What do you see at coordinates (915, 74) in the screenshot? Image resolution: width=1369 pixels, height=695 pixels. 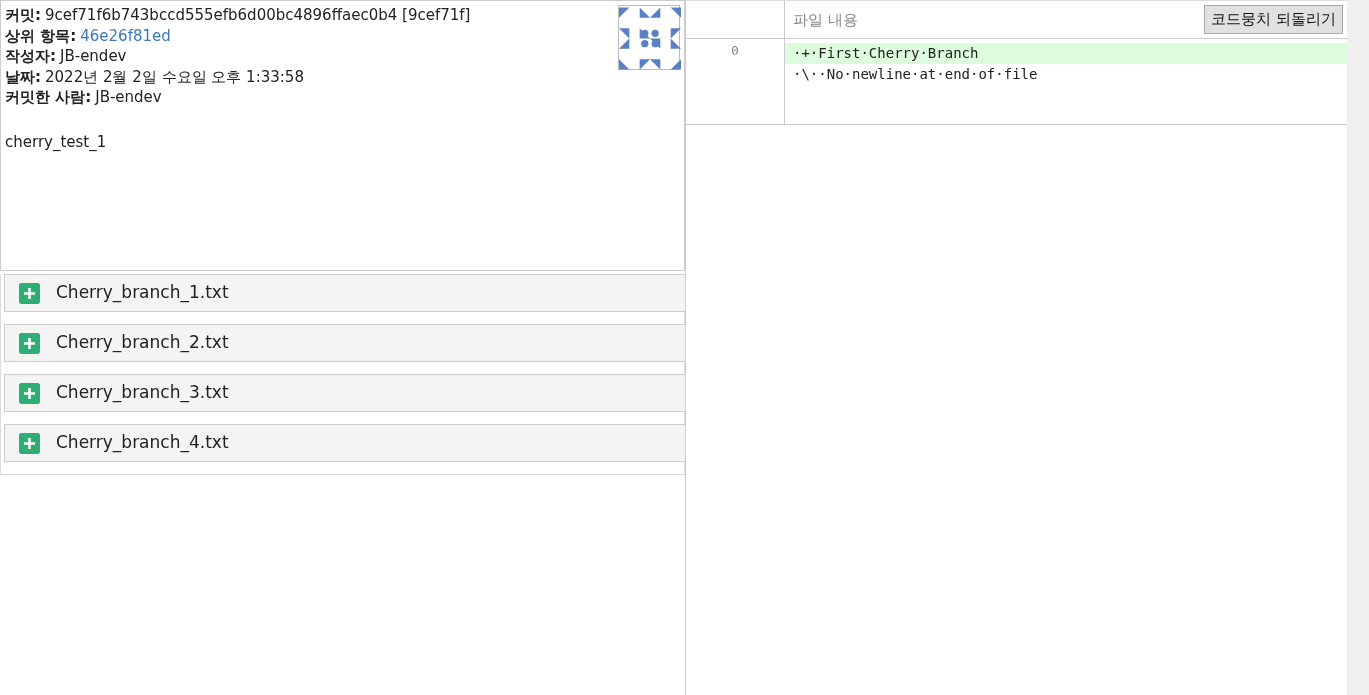 I see `context-line: ·\··No·newline·at·end·of·file` at bounding box center [915, 74].